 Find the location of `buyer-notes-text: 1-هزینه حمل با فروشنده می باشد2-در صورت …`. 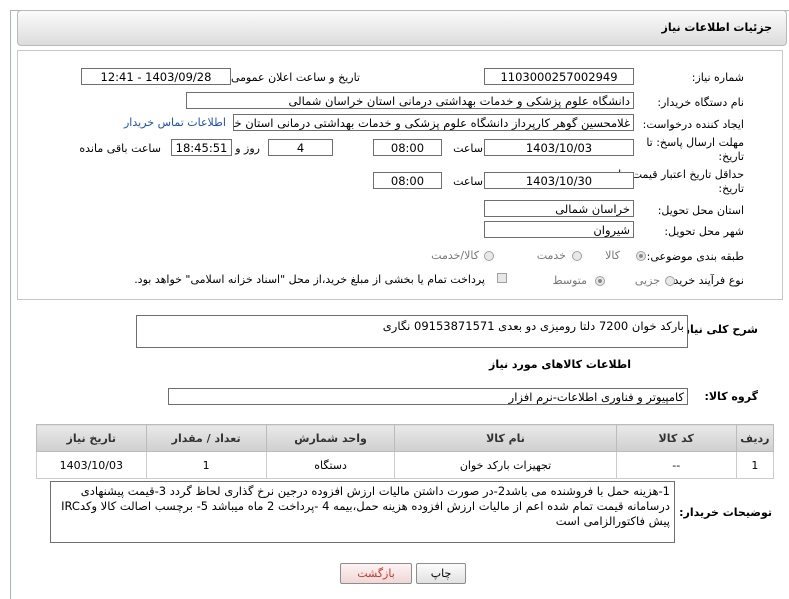

buyer-notes-text: 1-هزینه حمل با فروشنده می باشد2-در صورت … is located at coordinates (365, 506).